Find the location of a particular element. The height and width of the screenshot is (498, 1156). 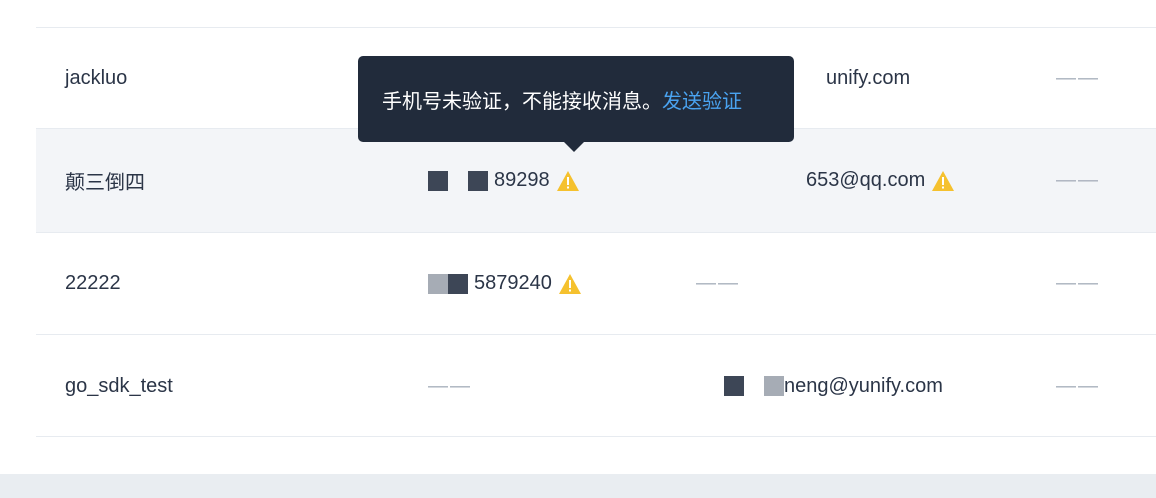

email-text: 653@qq.com is located at coordinates (866, 180).